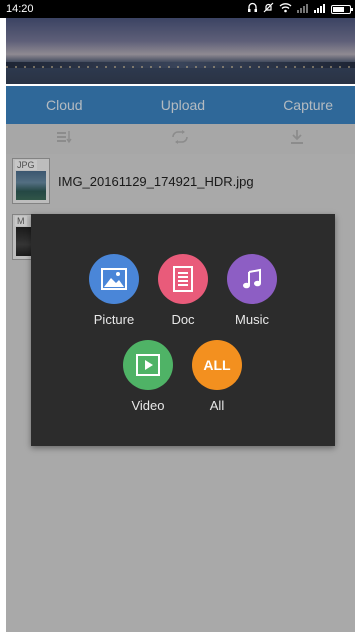  I want to click on video-label: Video, so click(148, 405).